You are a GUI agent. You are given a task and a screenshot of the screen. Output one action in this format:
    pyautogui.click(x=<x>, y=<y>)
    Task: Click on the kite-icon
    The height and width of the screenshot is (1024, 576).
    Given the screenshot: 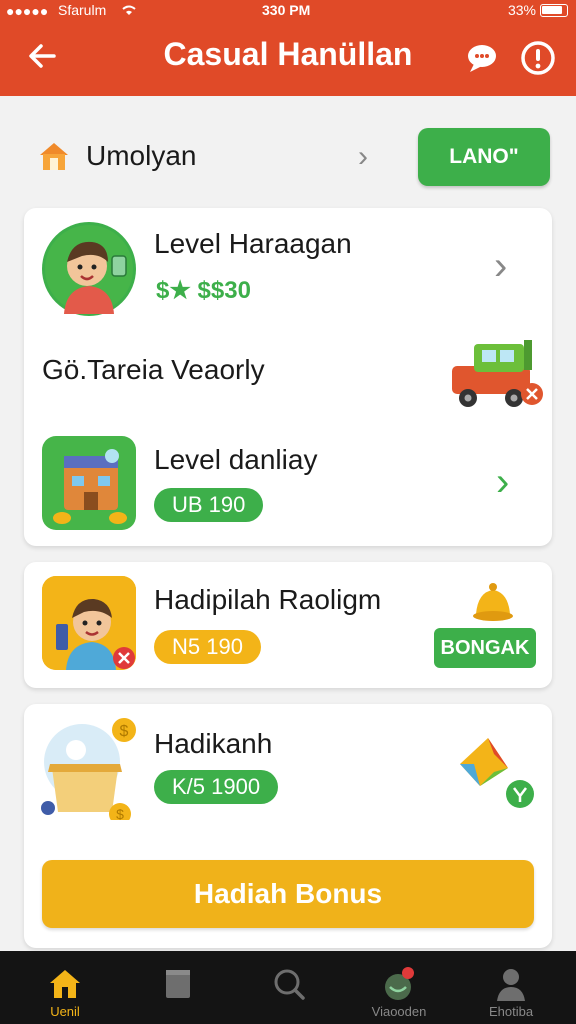 What is the action you would take?
    pyautogui.click(x=496, y=774)
    